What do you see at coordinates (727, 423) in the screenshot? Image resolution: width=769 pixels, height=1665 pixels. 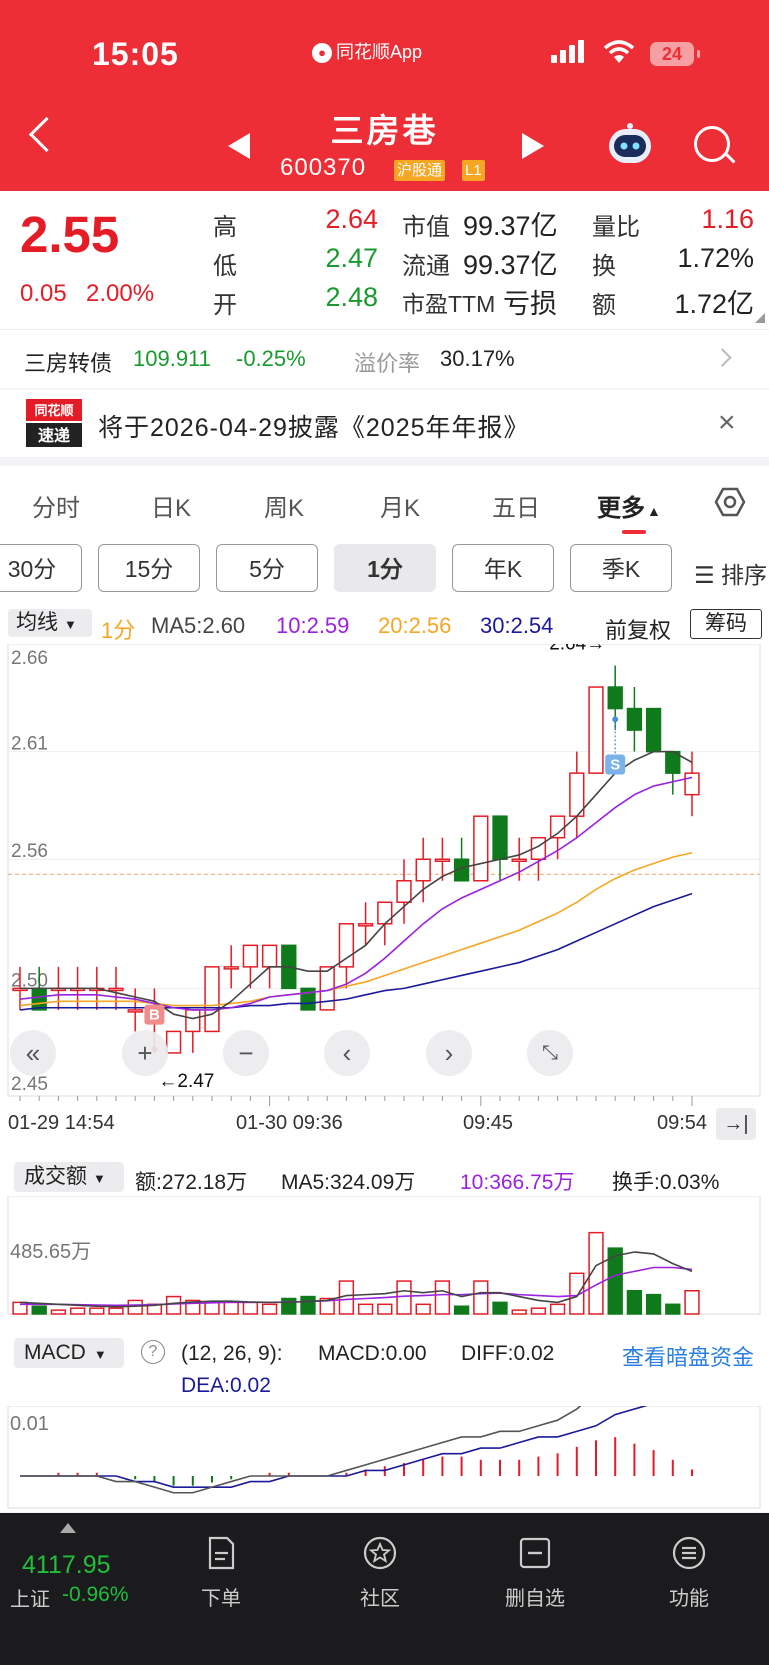 I see `close-icon: ×` at bounding box center [727, 423].